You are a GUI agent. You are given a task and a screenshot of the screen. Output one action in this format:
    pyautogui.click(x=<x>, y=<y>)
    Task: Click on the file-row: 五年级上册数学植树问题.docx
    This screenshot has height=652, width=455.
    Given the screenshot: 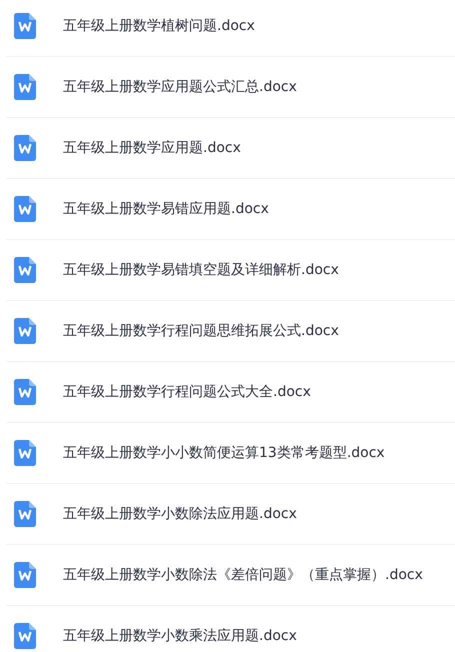 What is the action you would take?
    pyautogui.click(x=230, y=28)
    